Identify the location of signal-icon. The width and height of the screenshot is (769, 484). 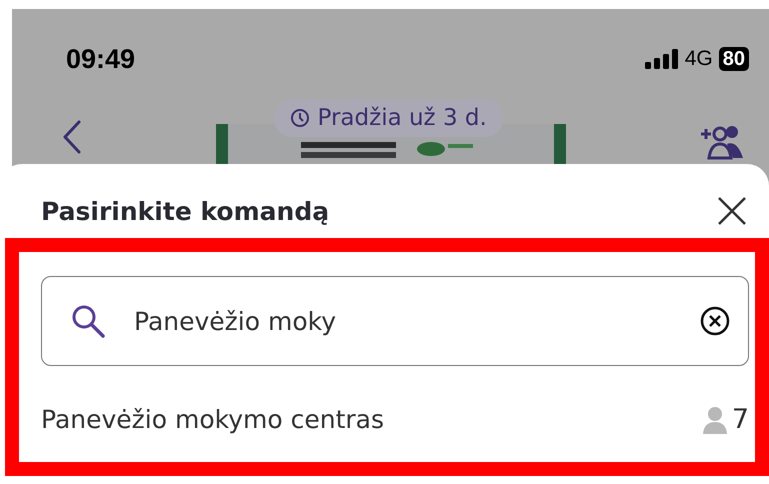
(661, 59).